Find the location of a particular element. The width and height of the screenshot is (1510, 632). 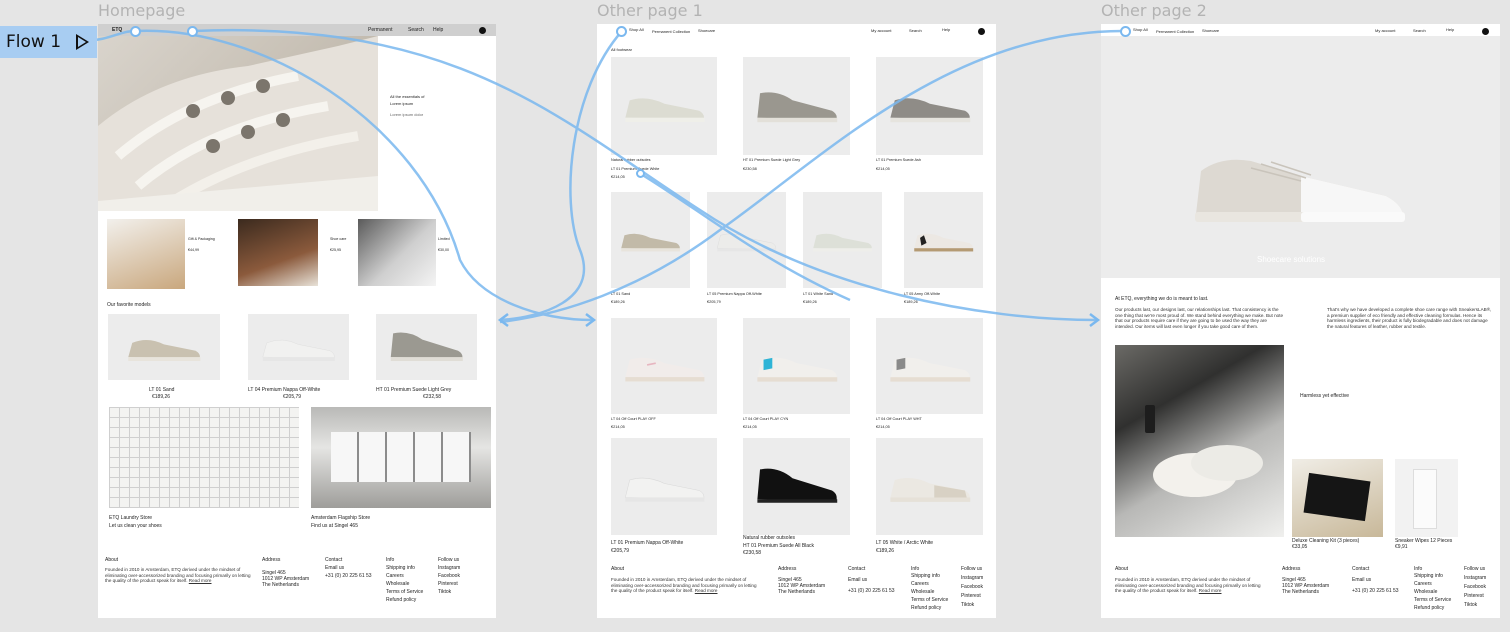

other2-nav-my-account: My account is located at coordinates (1385, 31).